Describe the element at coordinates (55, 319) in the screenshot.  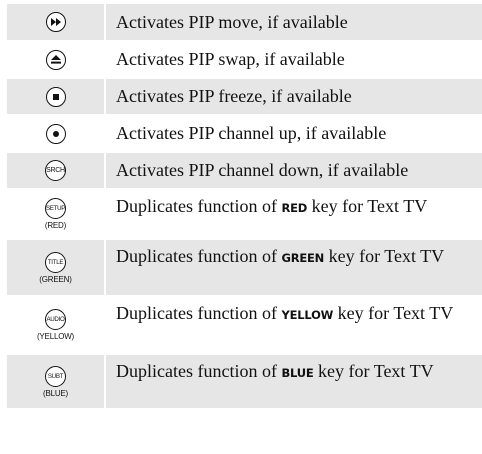
I see `audio-icon: AUDIO` at that location.